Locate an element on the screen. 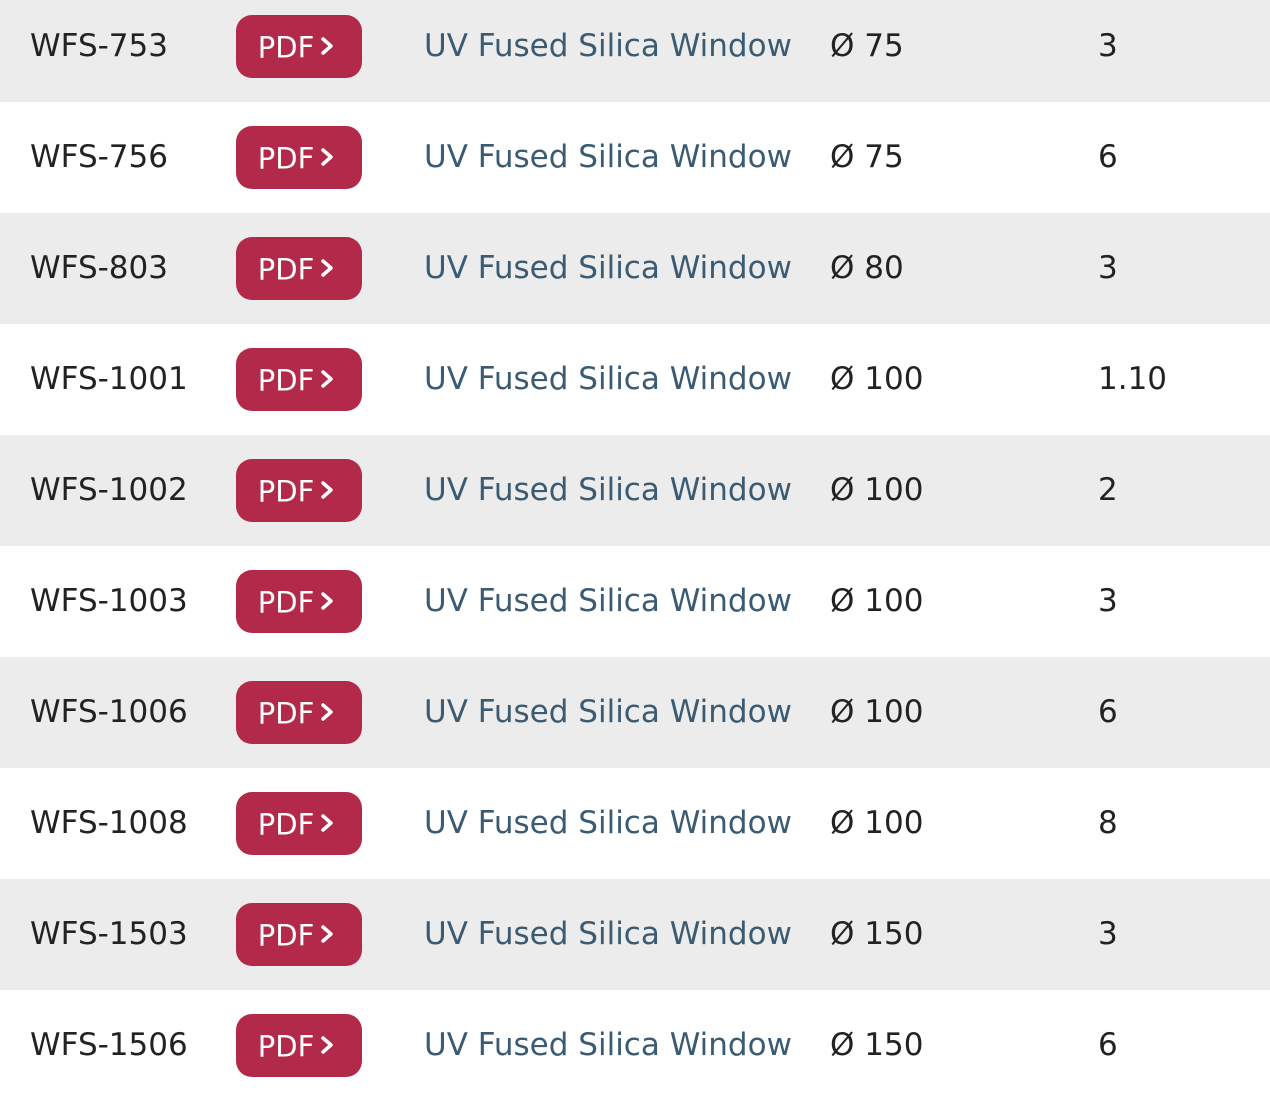  part-number: WFS-803 is located at coordinates (99, 268).